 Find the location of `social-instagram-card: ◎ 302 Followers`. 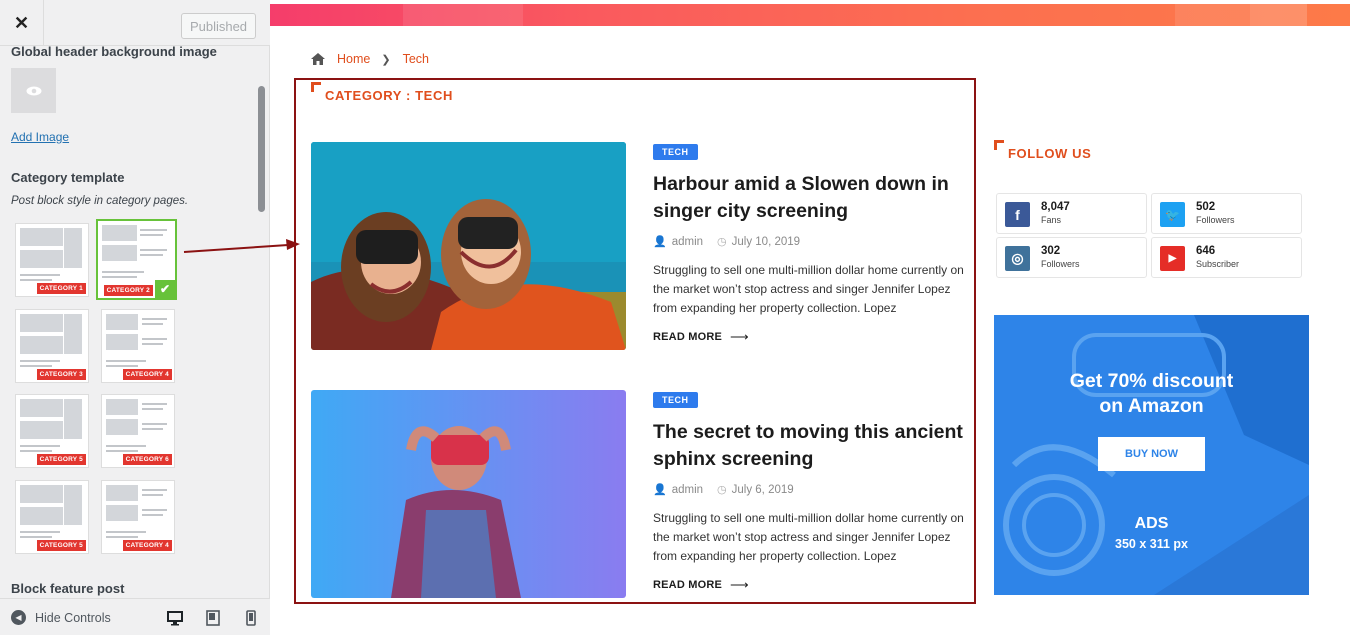

social-instagram-card: ◎ 302 Followers is located at coordinates (1071, 257).